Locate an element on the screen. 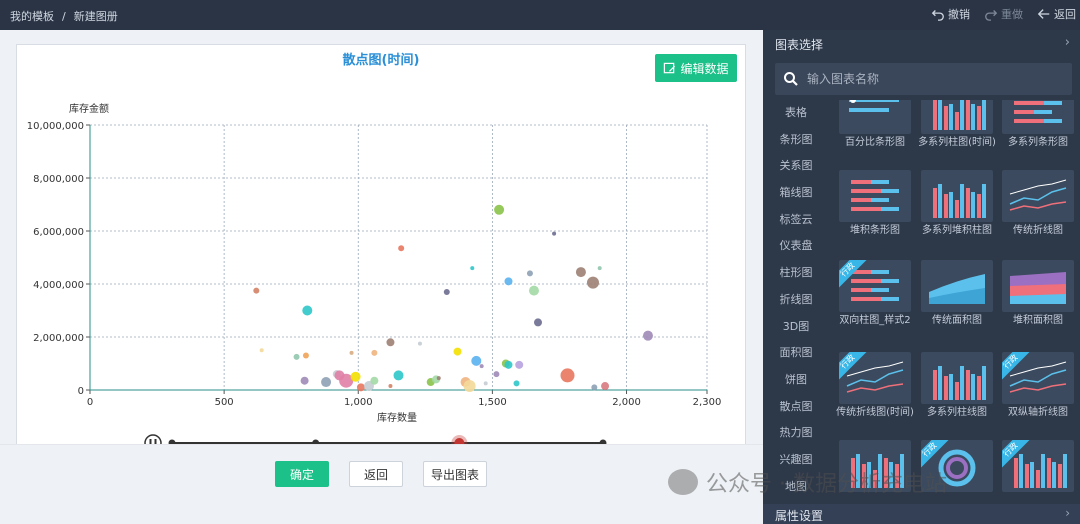 The image size is (1080, 524). y-axis-label: 库存金额 is located at coordinates (89, 108).